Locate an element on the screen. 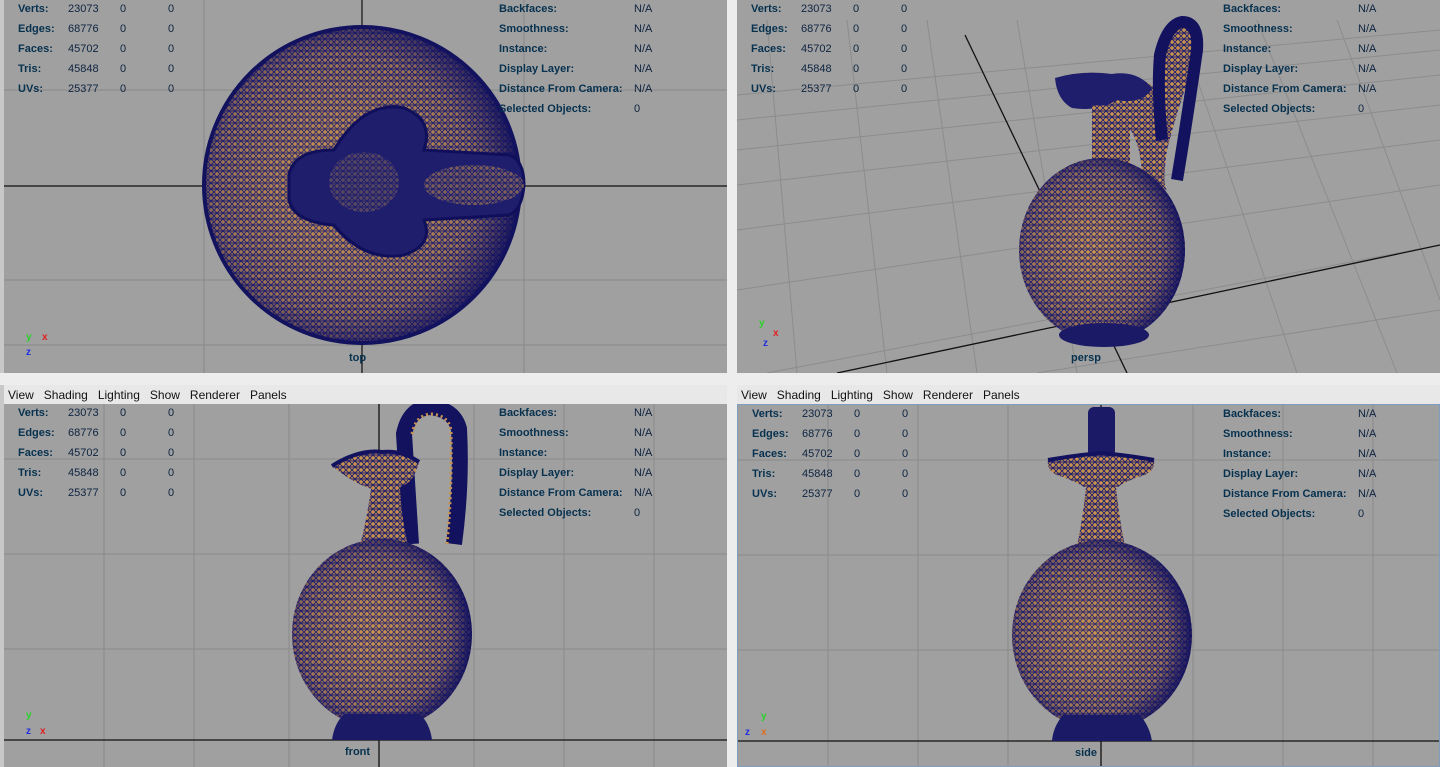 Image resolution: width=1440 pixels, height=767 pixels. hud-uvs-row: UVs: 25377 0 0 is located at coordinates (96, 89).